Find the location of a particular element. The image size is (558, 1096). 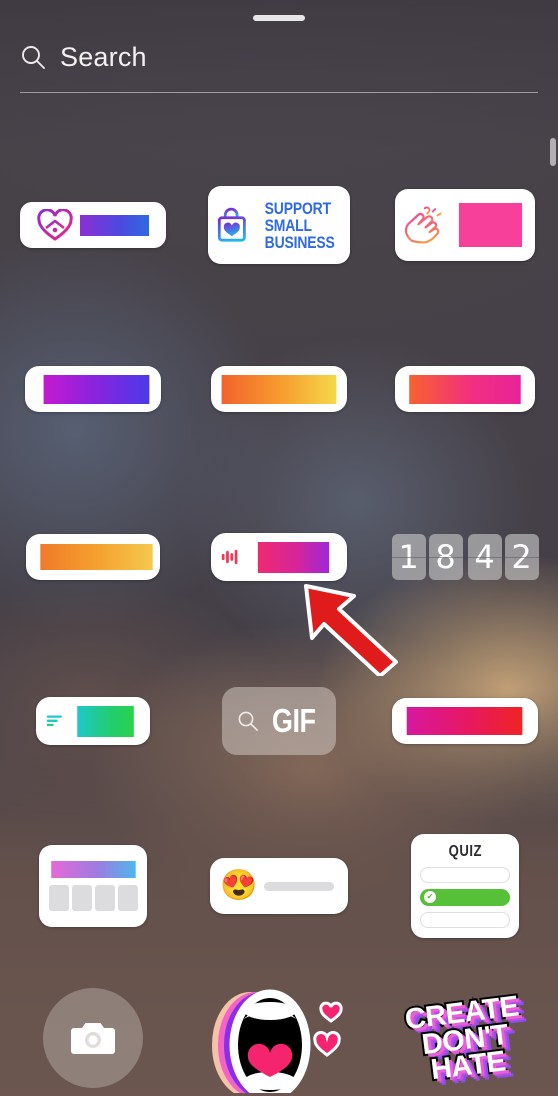

sticker-cell: POLL is located at coordinates (93, 721).